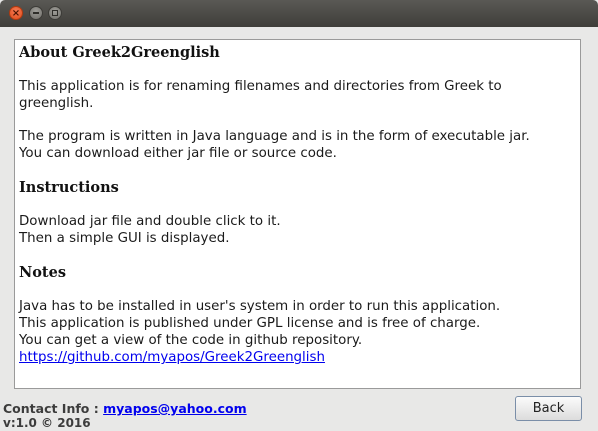 The height and width of the screenshot is (431, 598). Describe the element at coordinates (56, 103) in the screenshot. I see `about-p1-line-2: greenglish.` at that location.